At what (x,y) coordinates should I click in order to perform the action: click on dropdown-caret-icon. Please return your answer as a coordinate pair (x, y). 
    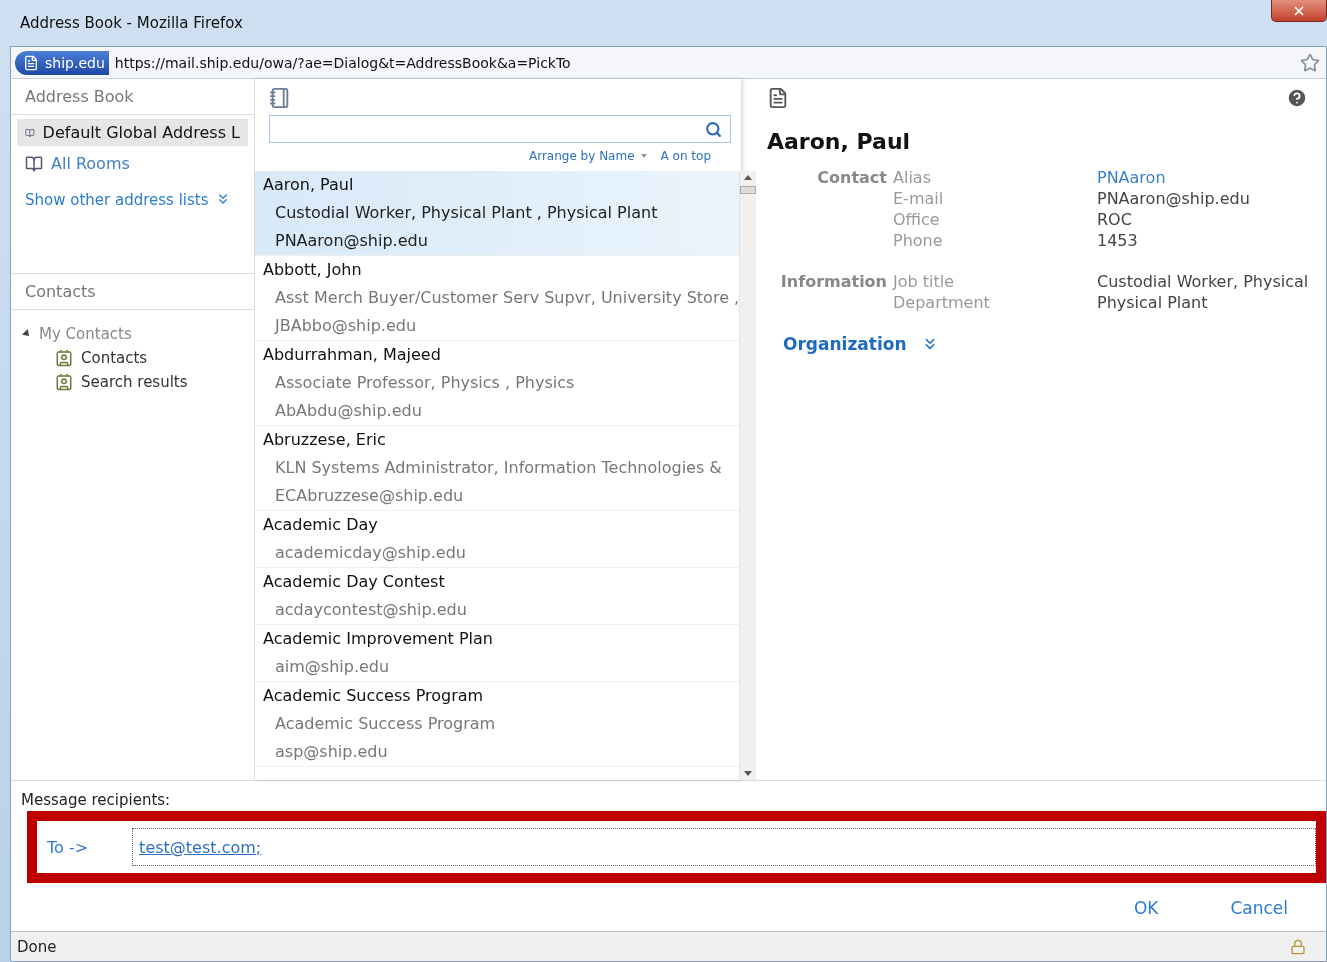
    Looking at the image, I should click on (643, 156).